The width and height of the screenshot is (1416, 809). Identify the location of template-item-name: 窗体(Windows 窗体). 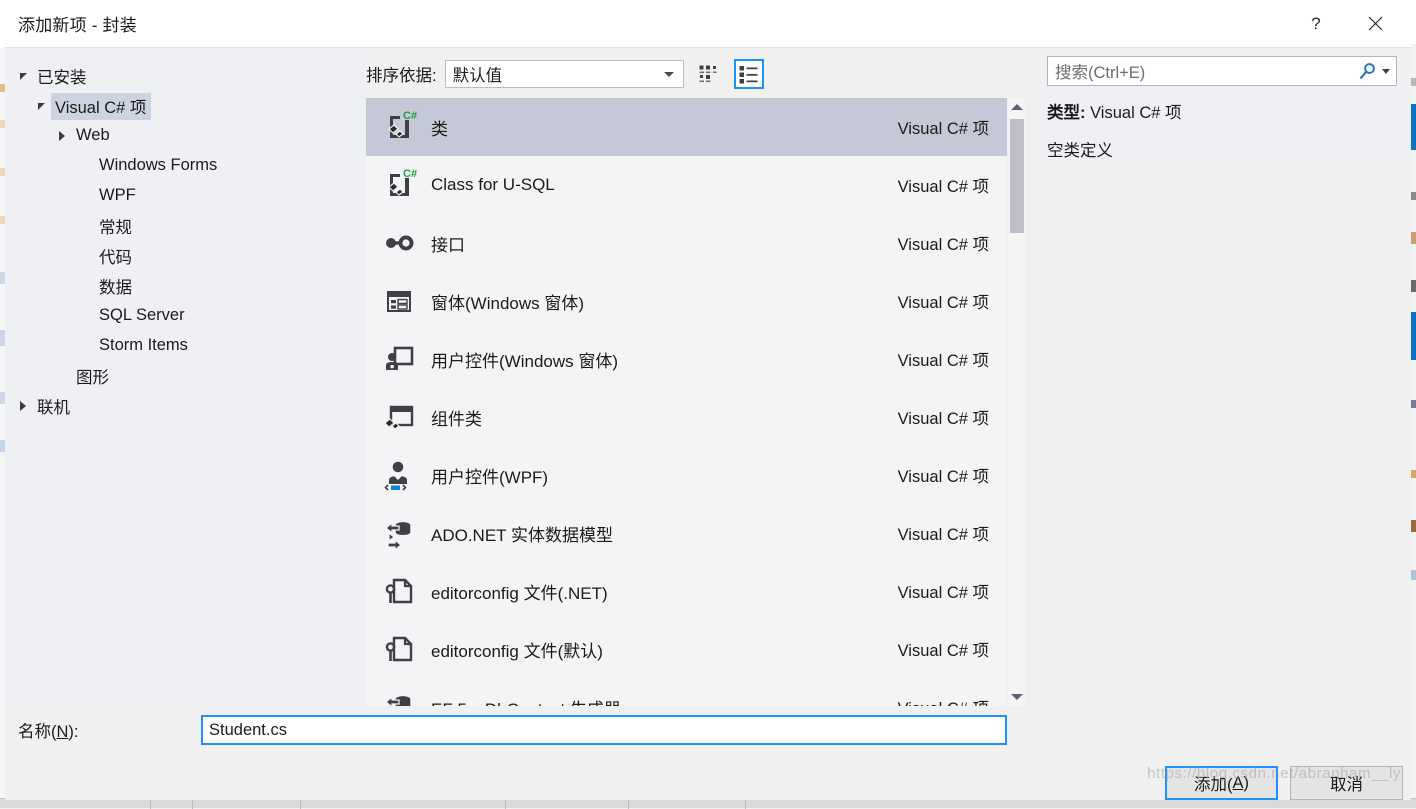
(659, 301).